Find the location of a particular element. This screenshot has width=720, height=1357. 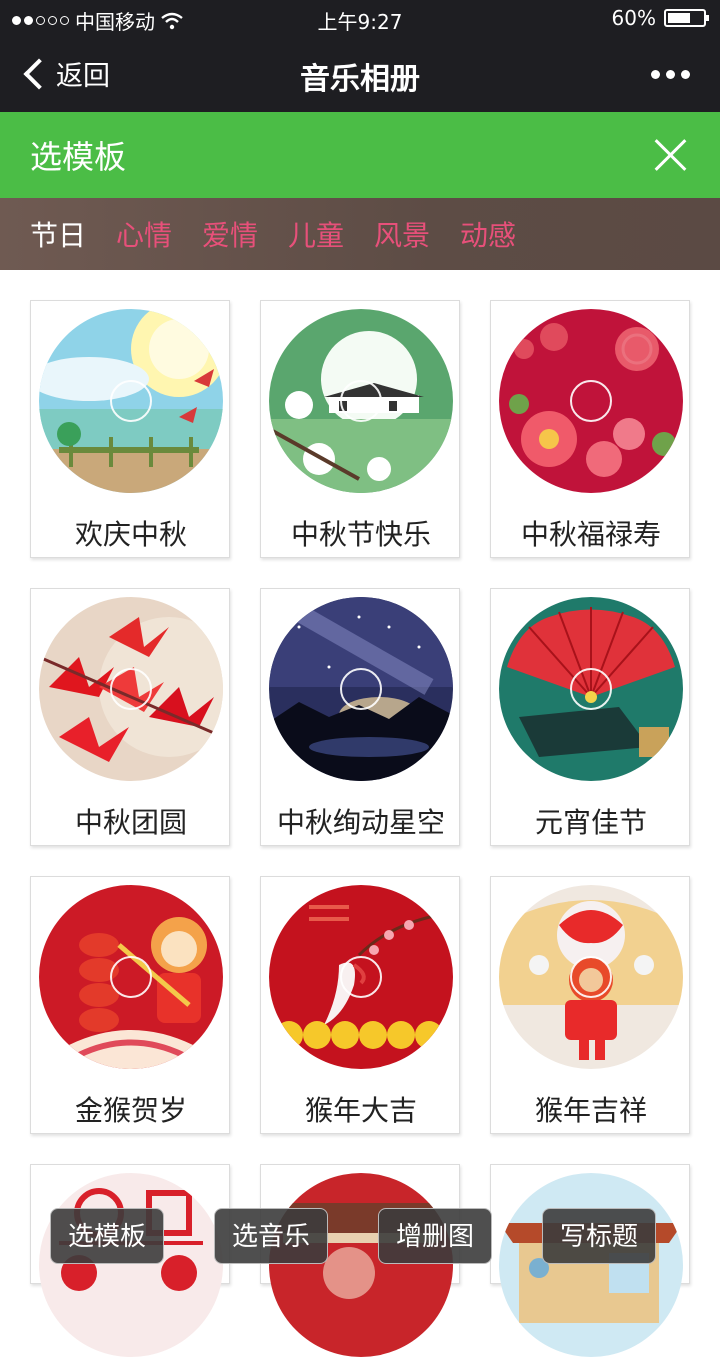

battery-percent: 60% is located at coordinates (633, 18).